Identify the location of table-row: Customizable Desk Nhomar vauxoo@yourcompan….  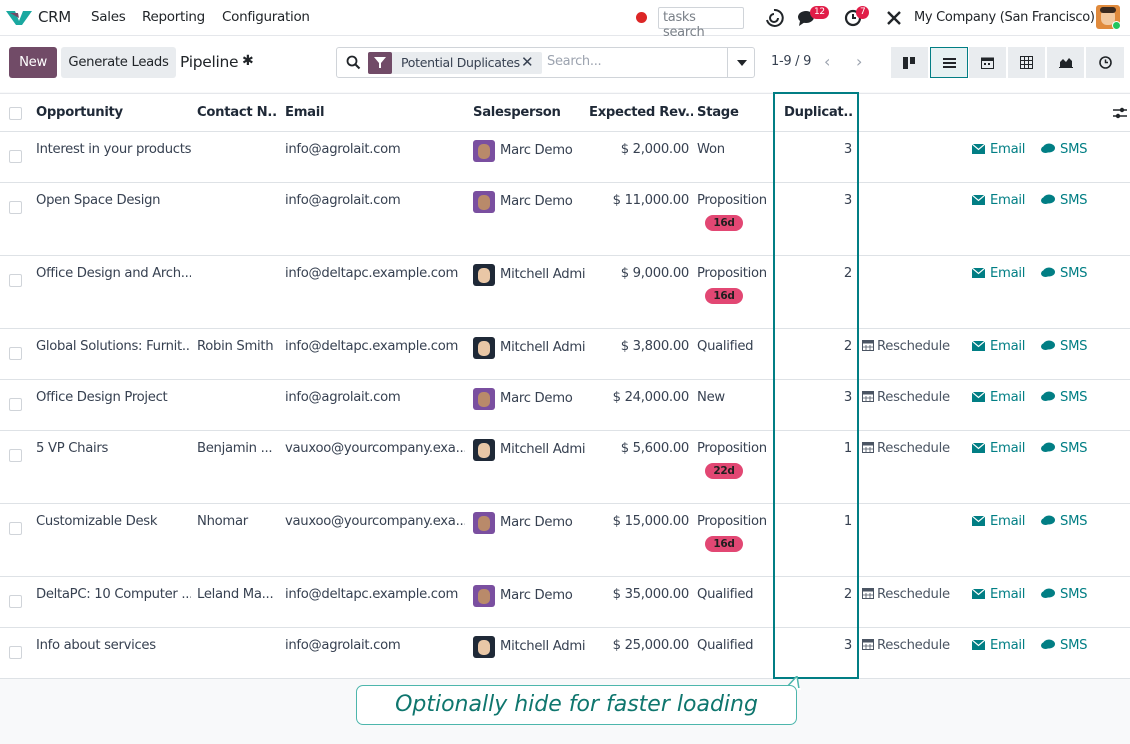
(565, 540).